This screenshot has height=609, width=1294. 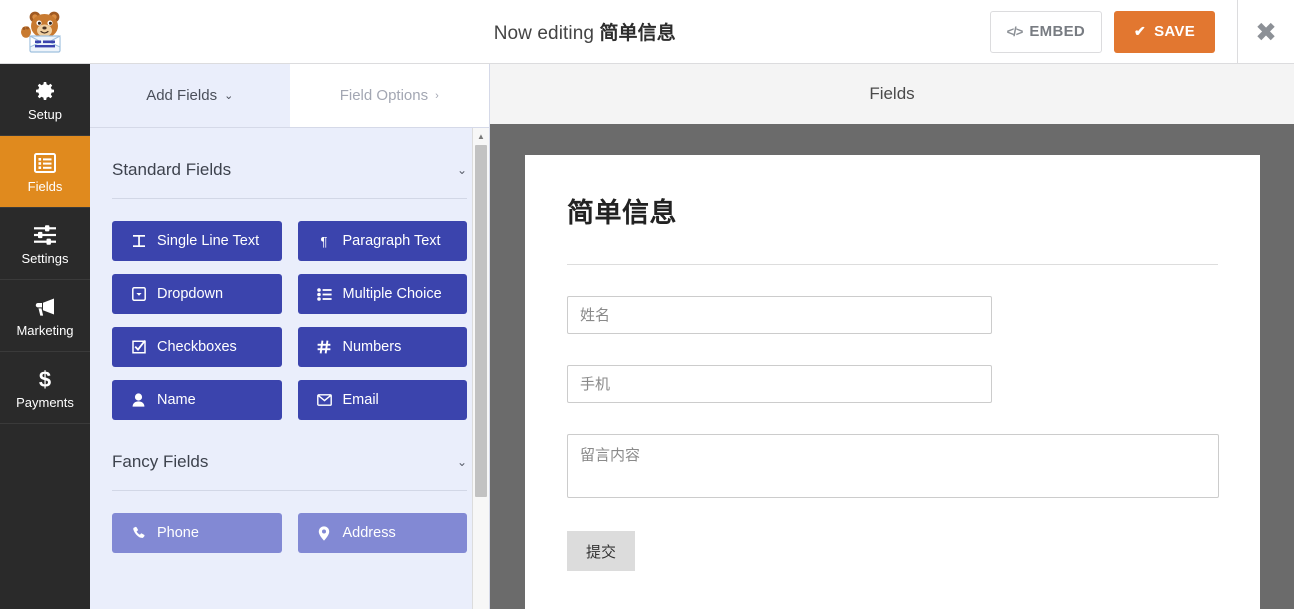 I want to click on sidebar-item-settings: Settings, so click(x=45, y=244).